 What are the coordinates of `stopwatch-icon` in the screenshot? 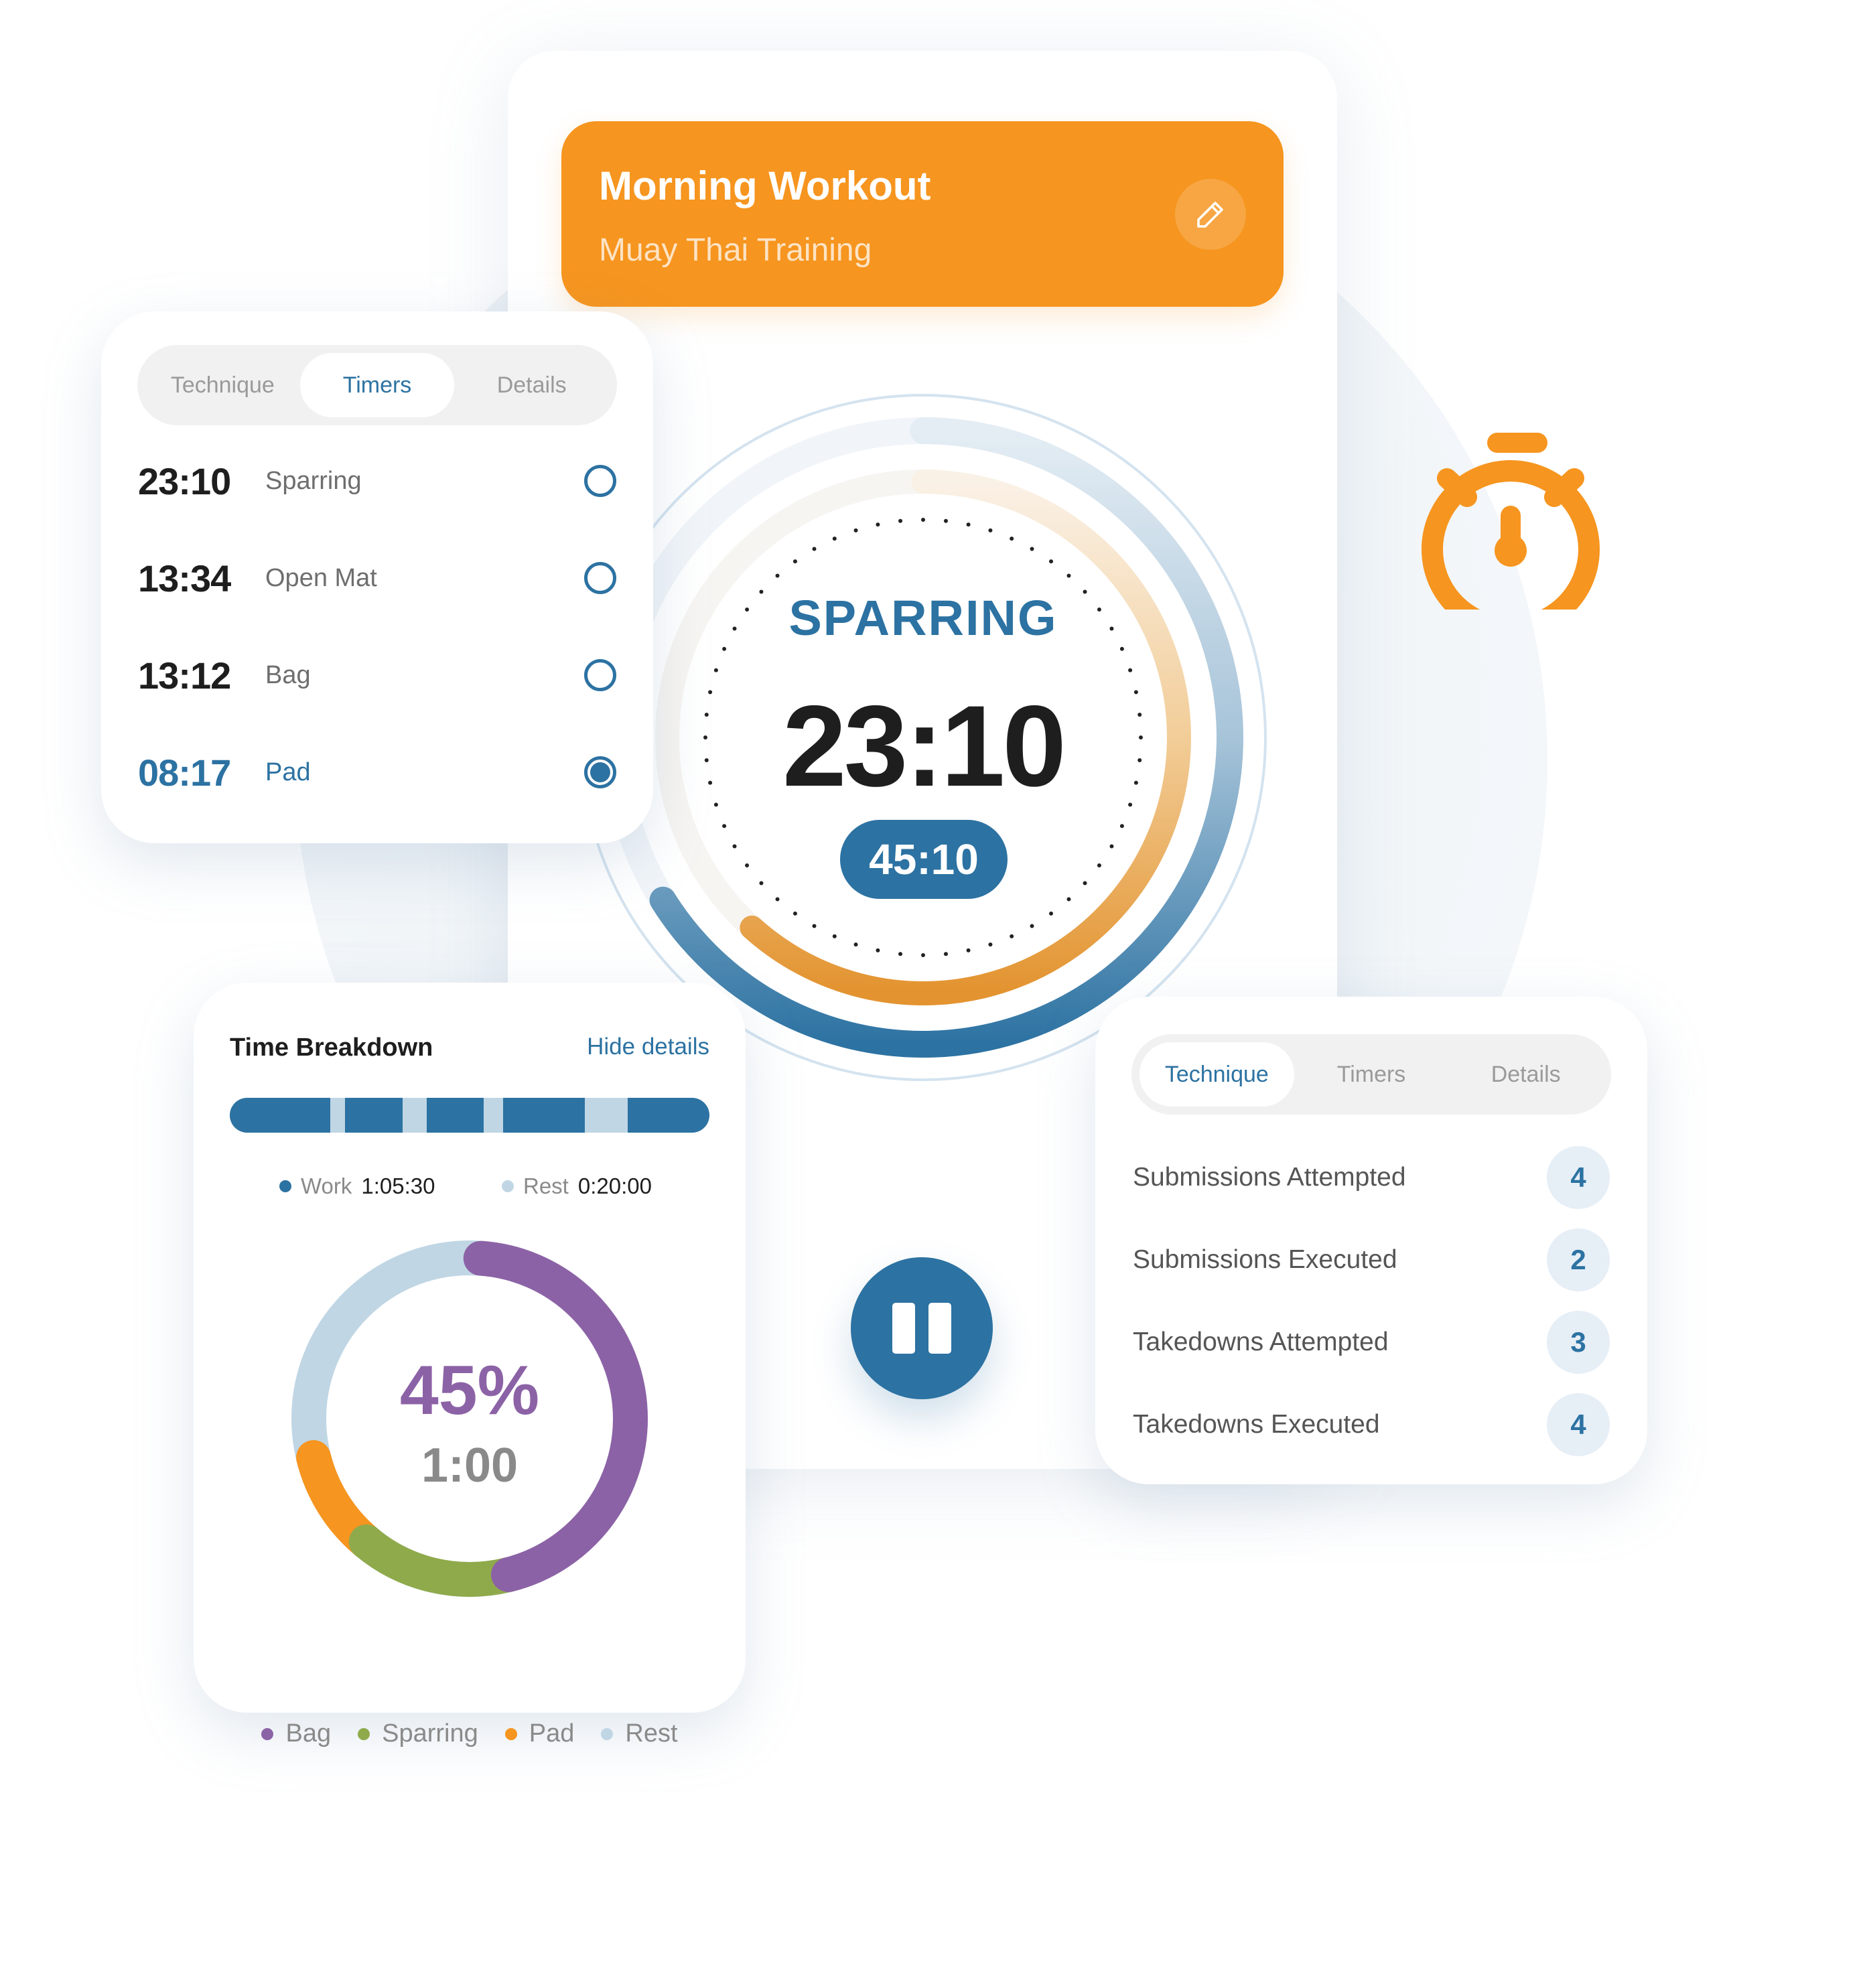 It's located at (1511, 521).